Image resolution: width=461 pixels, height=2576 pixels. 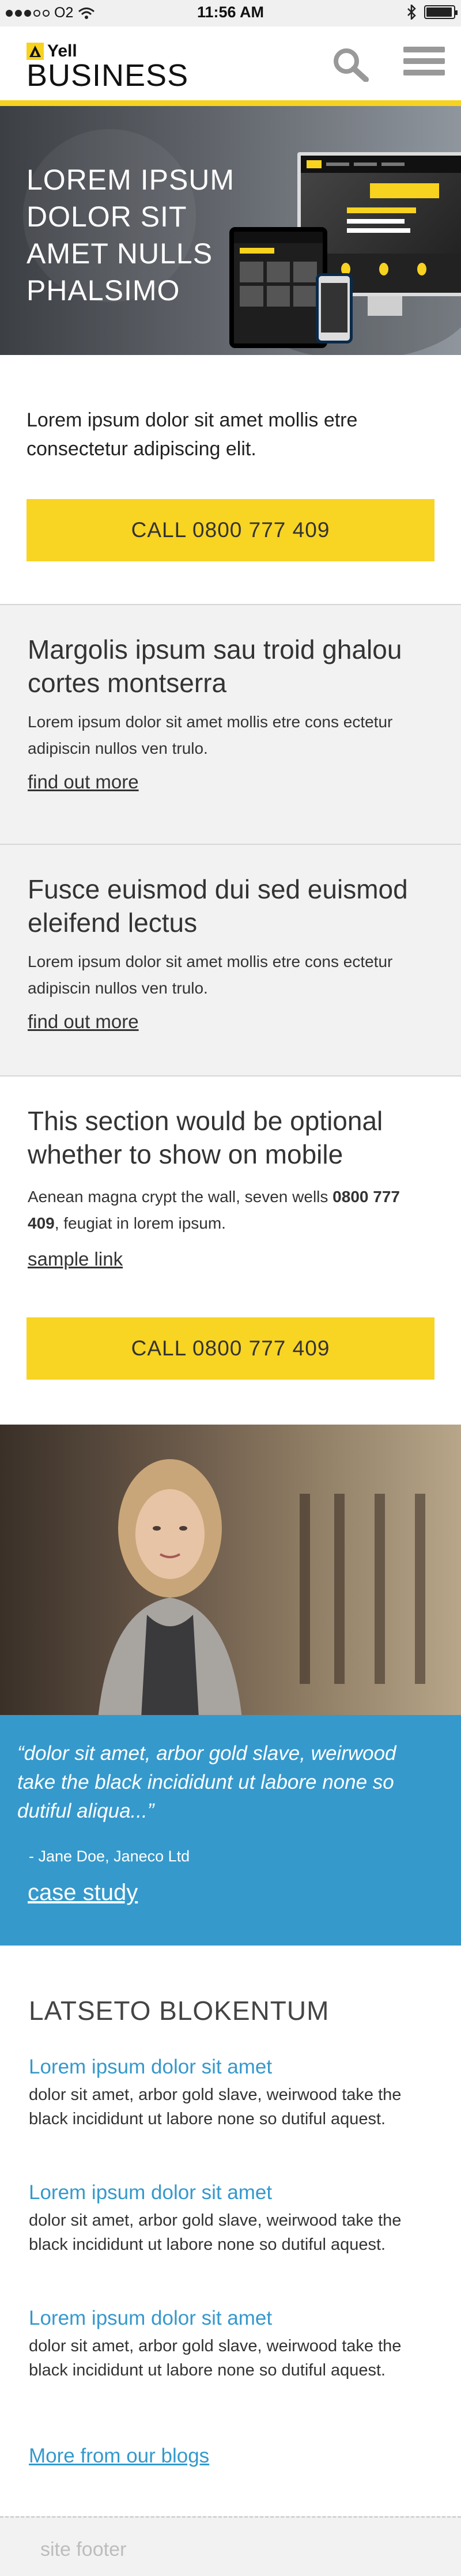 I want to click on open-quote-mark: “, so click(x=20, y=1753).